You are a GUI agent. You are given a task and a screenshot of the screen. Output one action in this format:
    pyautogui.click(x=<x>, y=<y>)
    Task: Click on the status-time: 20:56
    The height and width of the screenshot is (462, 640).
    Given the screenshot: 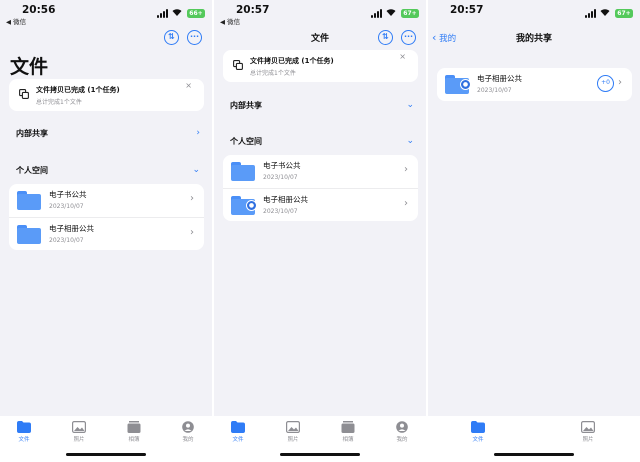 What is the action you would take?
    pyautogui.click(x=39, y=10)
    